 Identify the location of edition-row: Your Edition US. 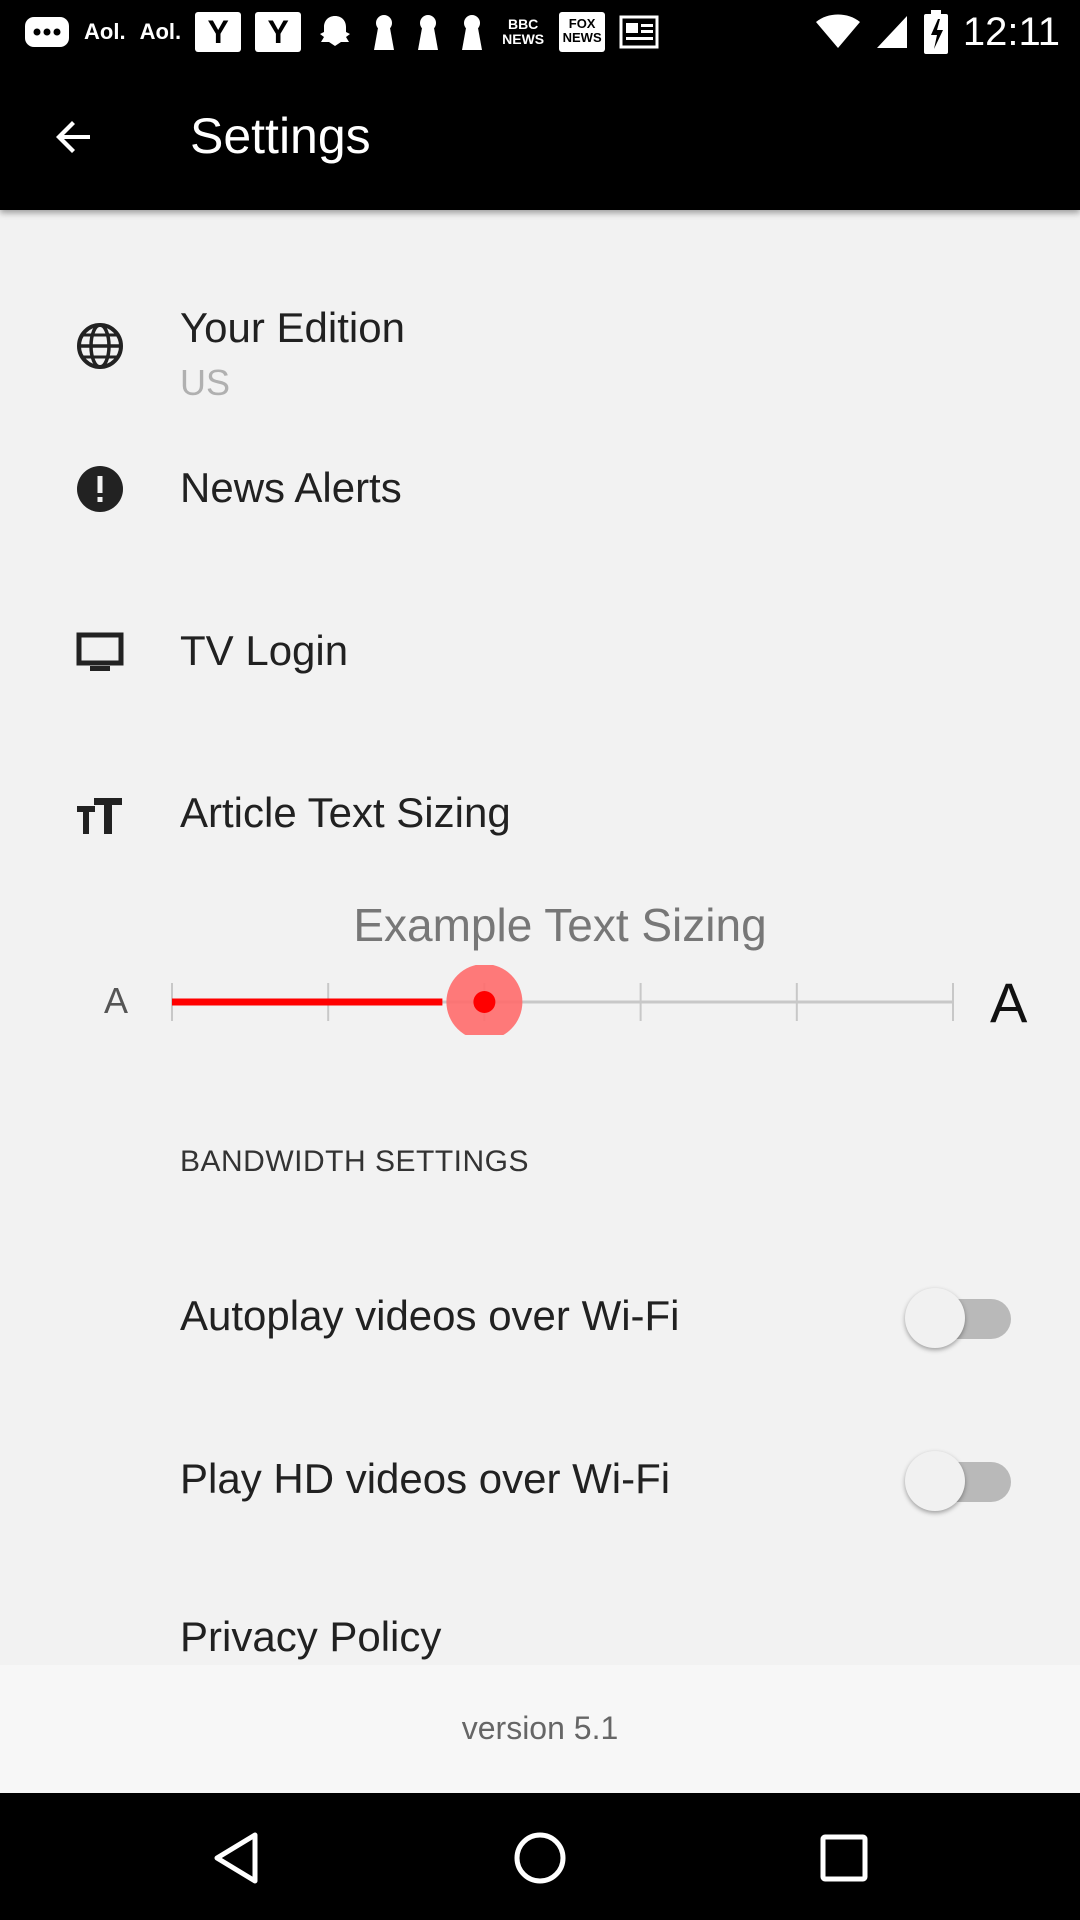
(540, 355).